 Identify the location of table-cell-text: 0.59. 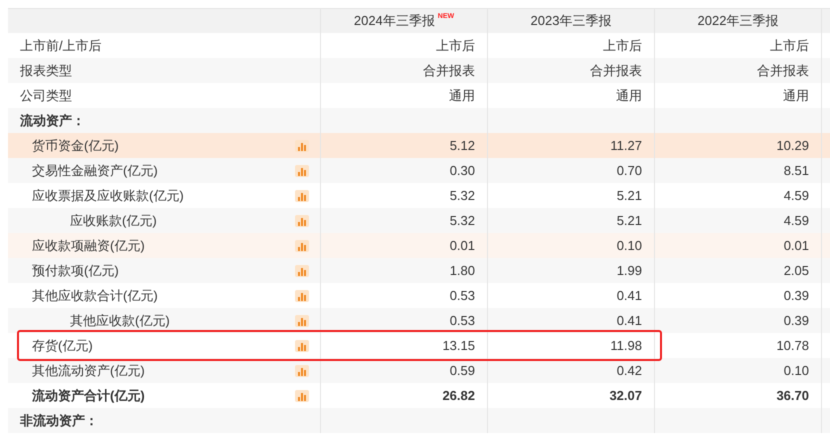
(462, 371).